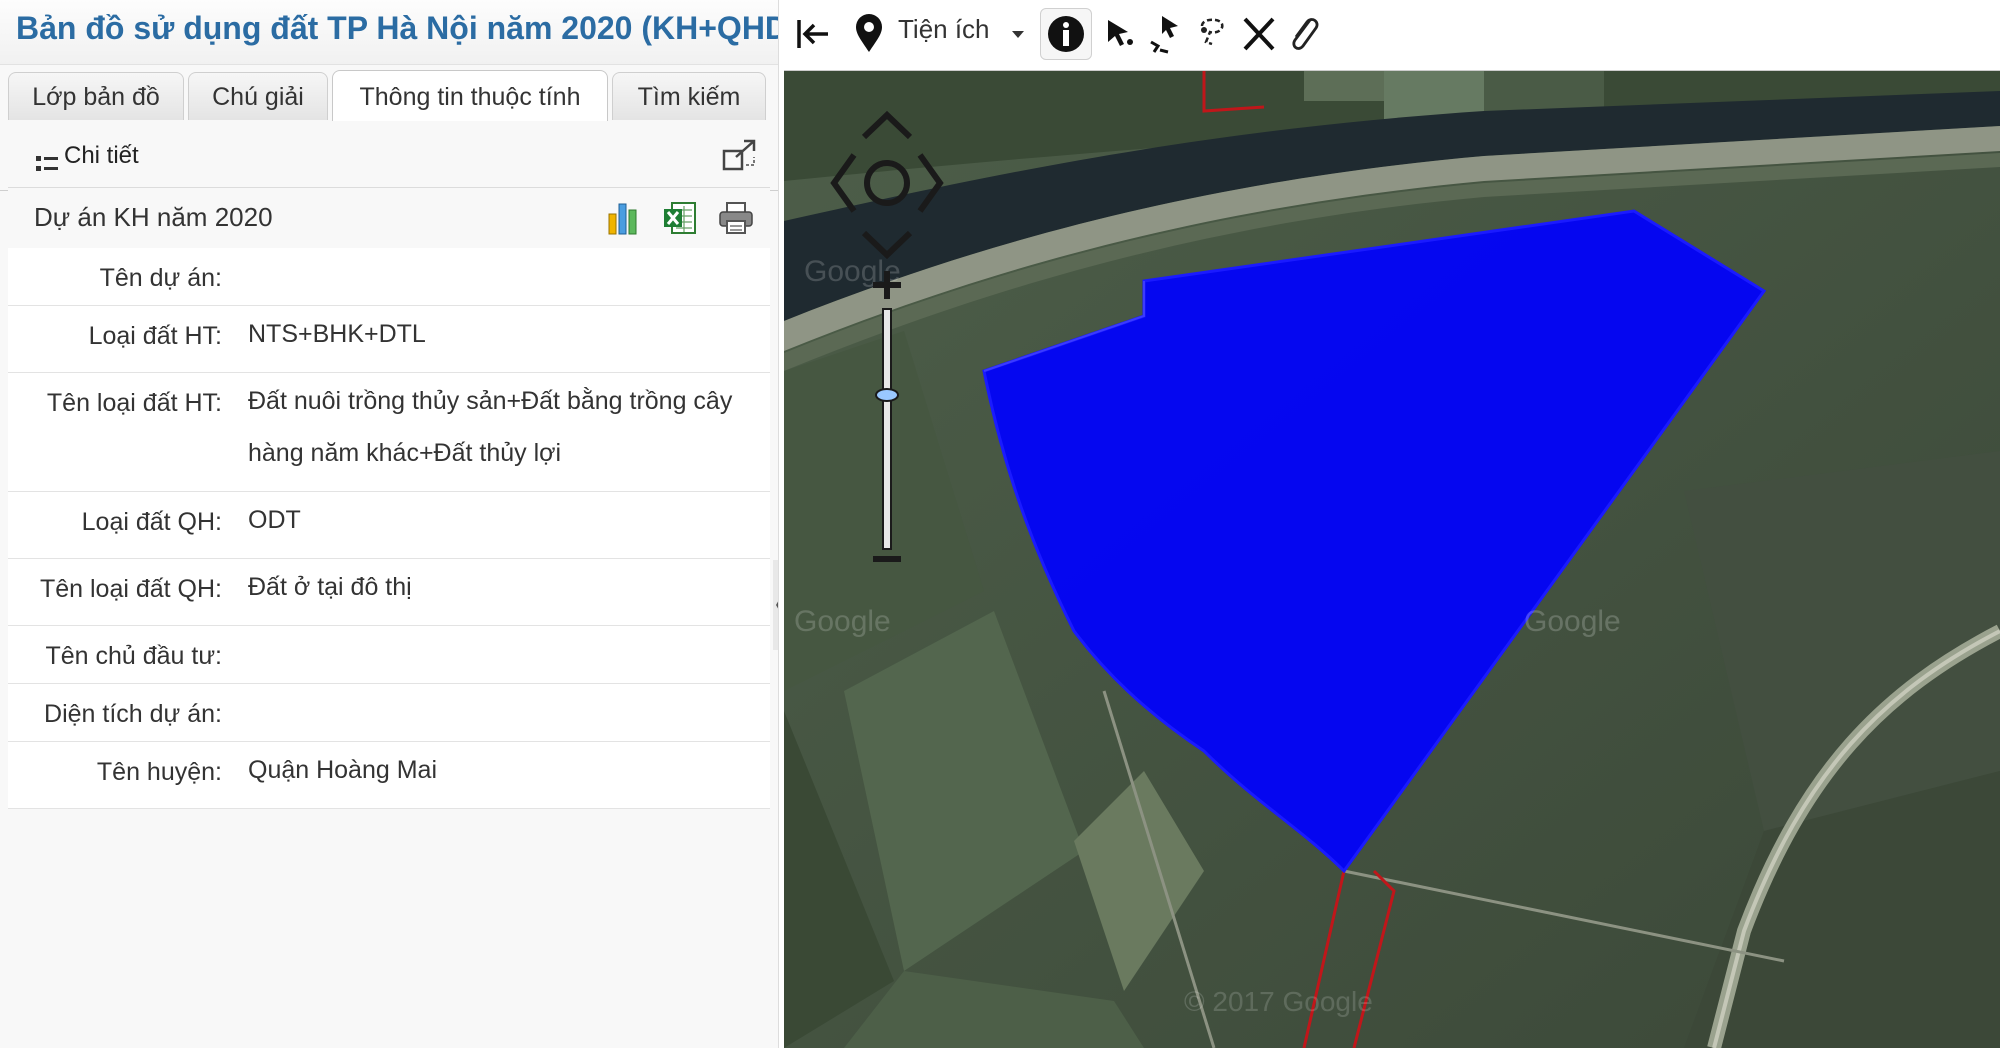  What do you see at coordinates (96, 96) in the screenshot?
I see `tab-map-layers: Lớp bản đồ` at bounding box center [96, 96].